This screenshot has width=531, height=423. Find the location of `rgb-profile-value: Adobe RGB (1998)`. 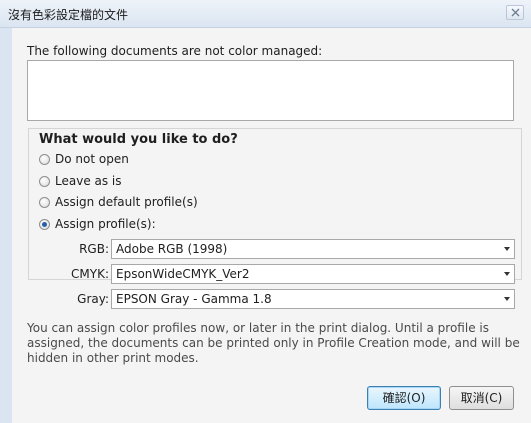

rgb-profile-value: Adobe RGB (1998) is located at coordinates (172, 249).